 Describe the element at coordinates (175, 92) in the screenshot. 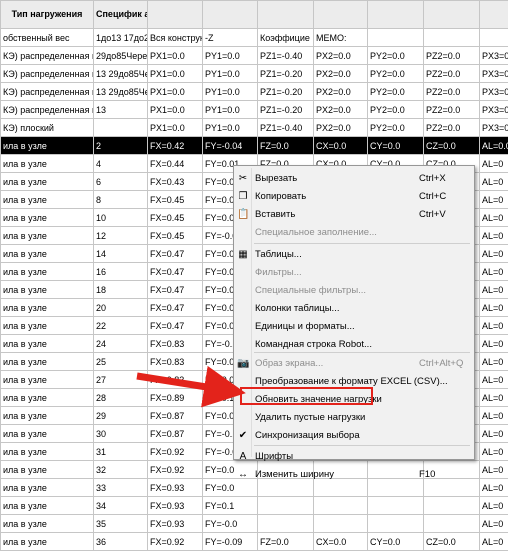

I see `table-cell: PX1=0.0` at that location.